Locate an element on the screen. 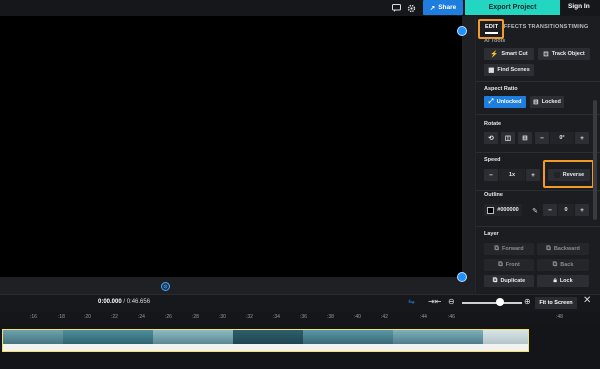  ruler-tick: :32 is located at coordinates (249, 317).